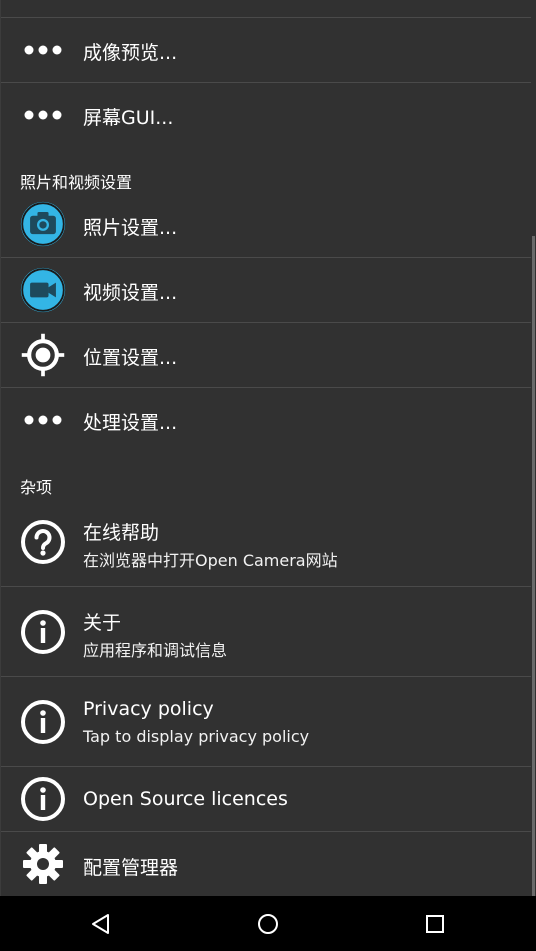  Describe the element at coordinates (43, 290) in the screenshot. I see `videocam-icon` at that location.